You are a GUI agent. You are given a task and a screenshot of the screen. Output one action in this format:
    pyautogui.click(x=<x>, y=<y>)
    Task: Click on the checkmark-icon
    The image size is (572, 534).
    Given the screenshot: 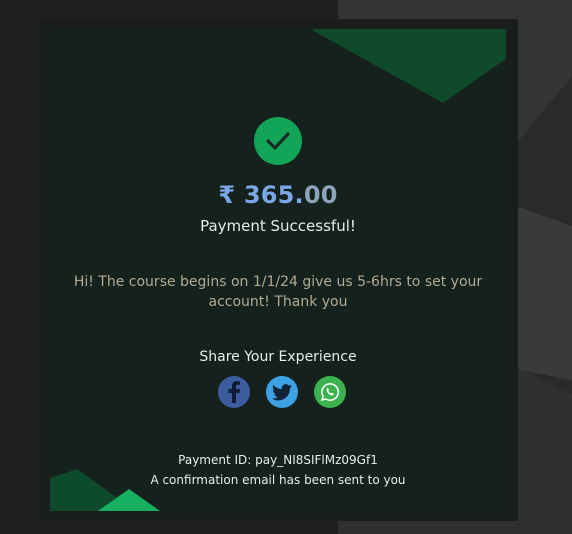 What is the action you would take?
    pyautogui.click(x=278, y=141)
    